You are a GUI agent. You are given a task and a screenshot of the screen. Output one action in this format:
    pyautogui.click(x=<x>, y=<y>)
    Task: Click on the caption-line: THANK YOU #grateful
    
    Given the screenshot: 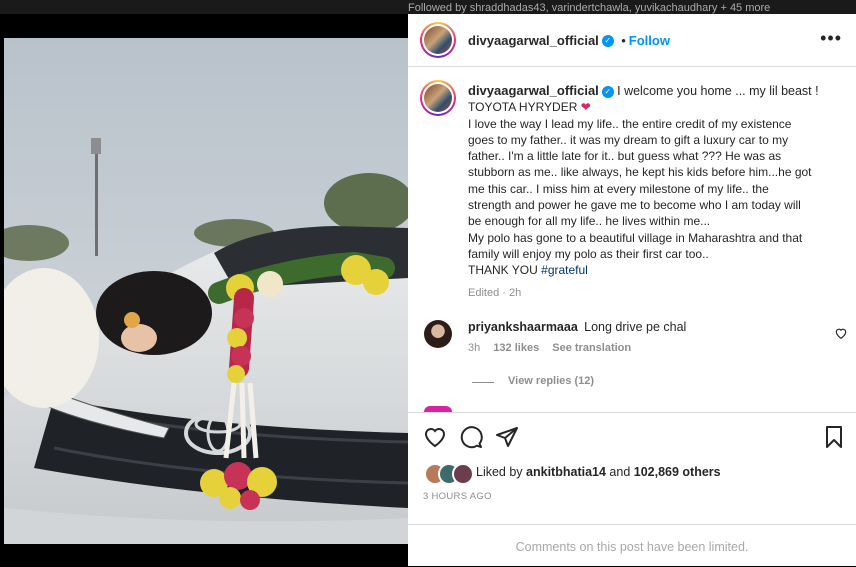 What is the action you would take?
    pyautogui.click(x=653, y=270)
    